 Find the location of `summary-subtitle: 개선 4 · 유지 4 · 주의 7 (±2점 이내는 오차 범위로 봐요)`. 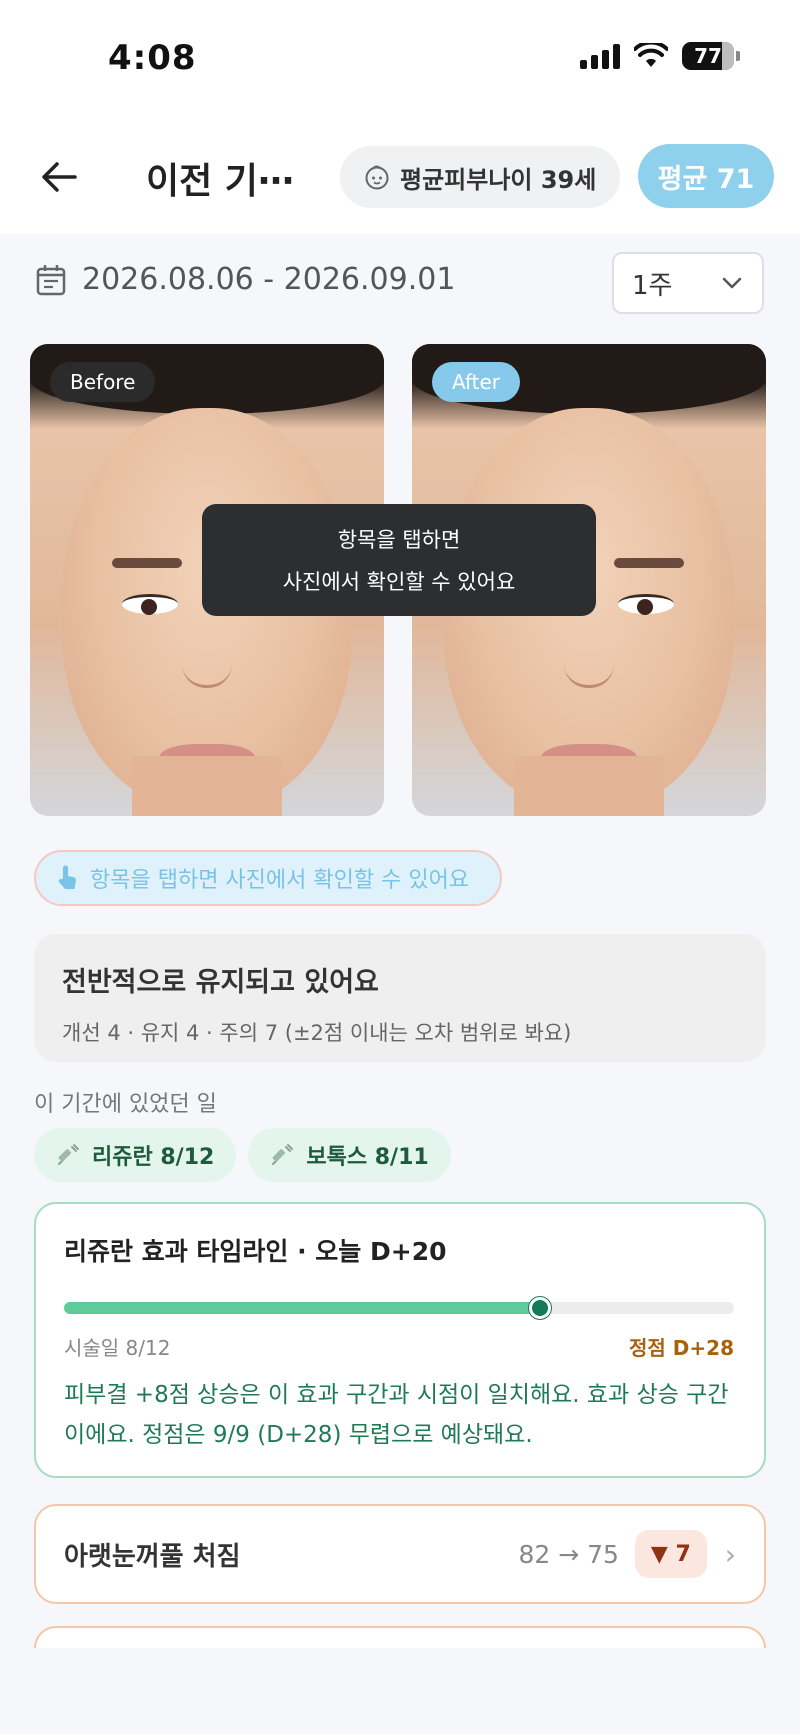

summary-subtitle: 개선 4 · 유지 4 · 주의 7 (±2점 이내는 오차 범위로 봐요) is located at coordinates (317, 1033).